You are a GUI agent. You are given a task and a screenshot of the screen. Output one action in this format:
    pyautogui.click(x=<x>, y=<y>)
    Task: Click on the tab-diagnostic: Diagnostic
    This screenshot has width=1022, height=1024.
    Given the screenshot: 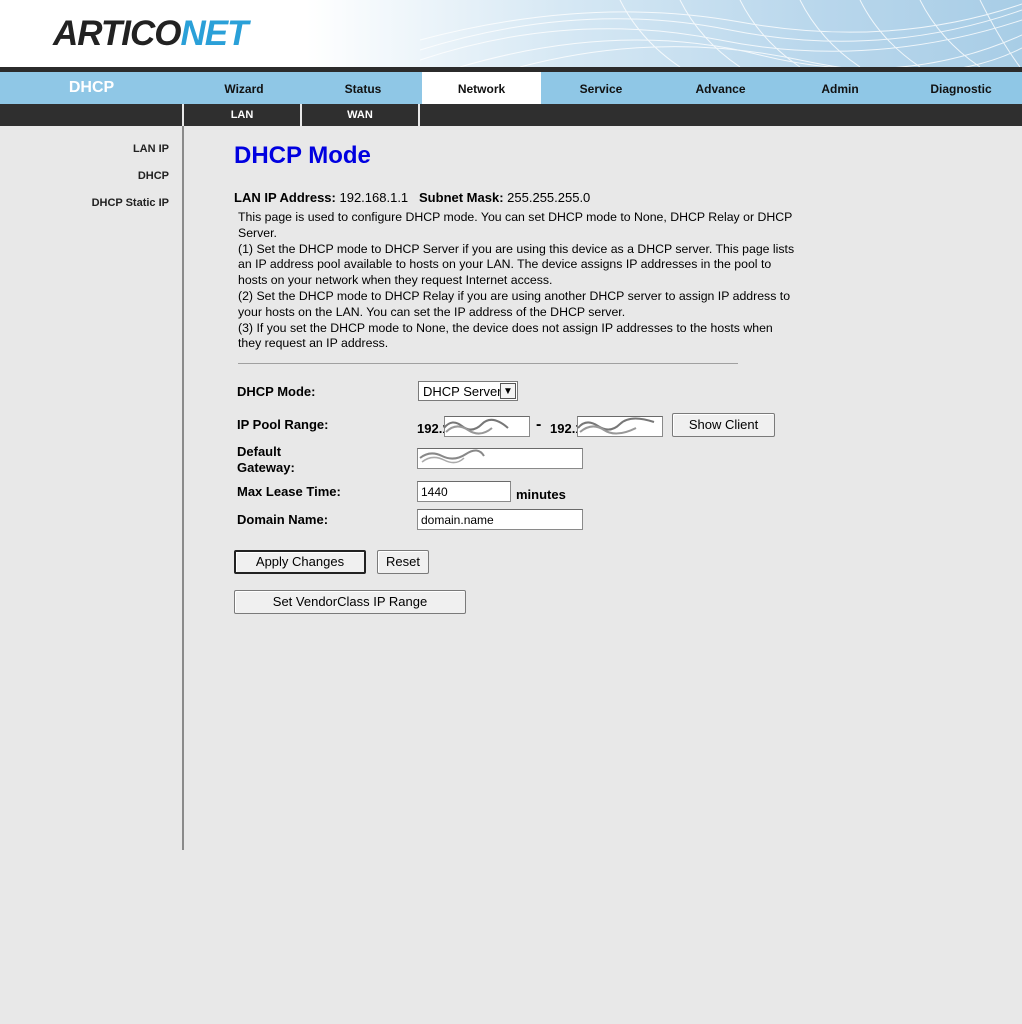 What is the action you would take?
    pyautogui.click(x=961, y=88)
    